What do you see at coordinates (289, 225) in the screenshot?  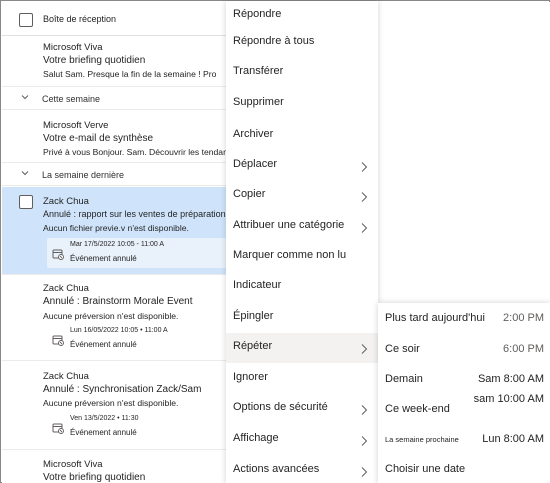 I see `menu-item-label: Attribuer une catégorie` at bounding box center [289, 225].